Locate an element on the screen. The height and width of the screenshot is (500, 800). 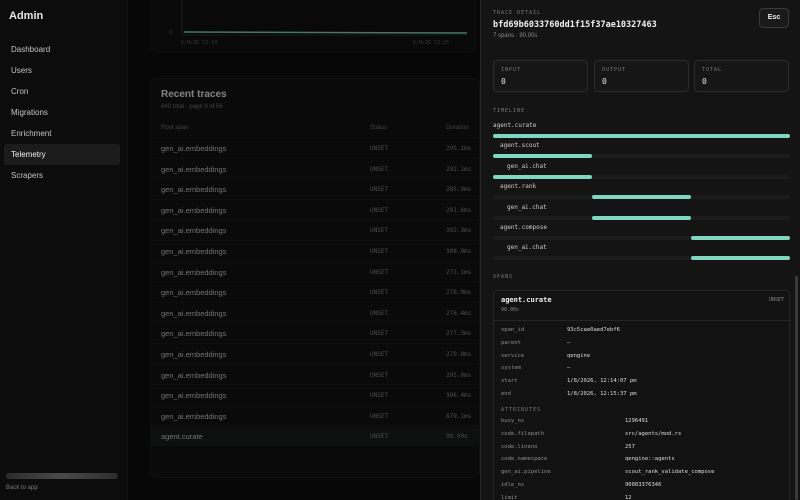
table-row: gen_ai.embeddings UNSET 279.8ms is located at coordinates (315, 353).